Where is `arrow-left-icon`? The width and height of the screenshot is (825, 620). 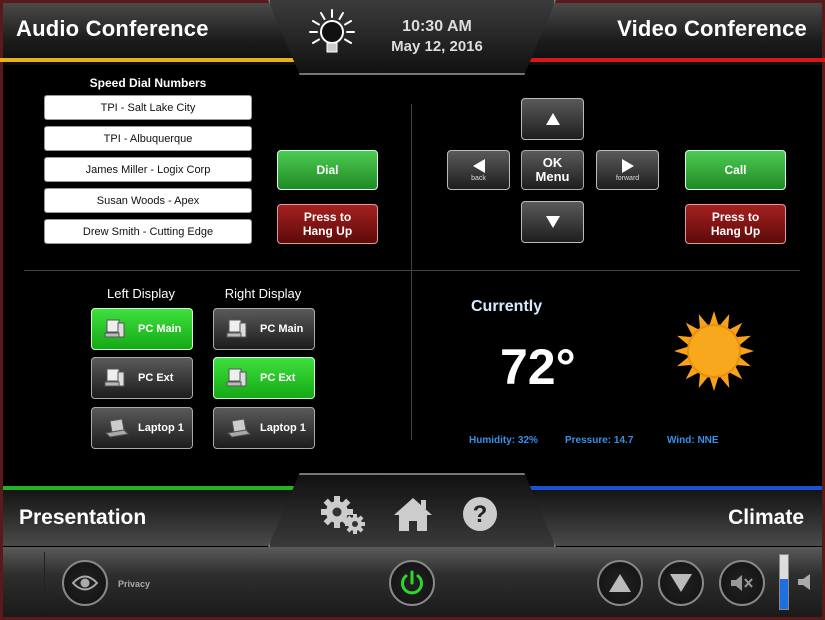
arrow-left-icon is located at coordinates (478, 165).